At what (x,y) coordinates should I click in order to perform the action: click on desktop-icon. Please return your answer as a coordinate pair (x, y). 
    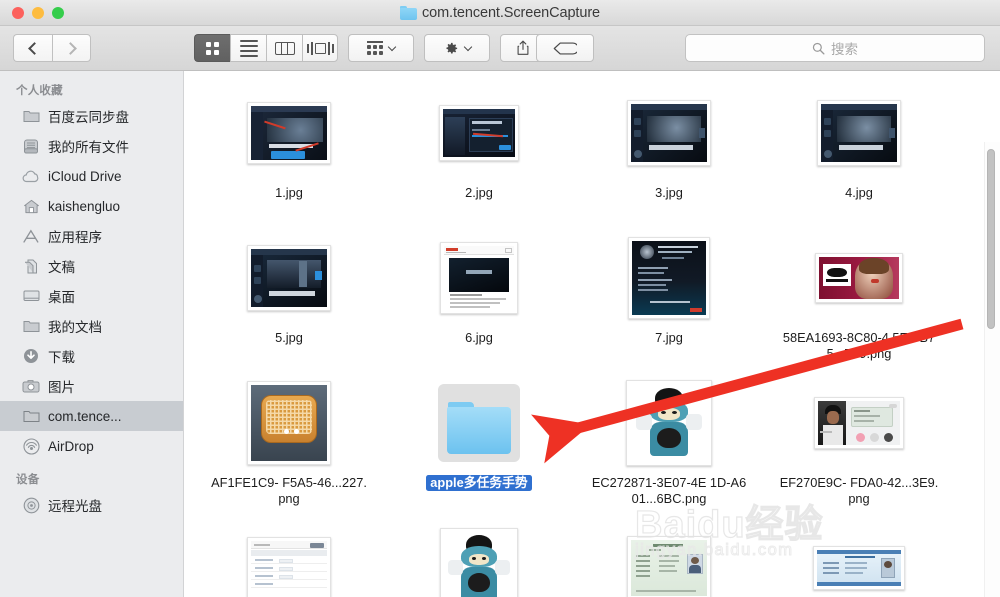
    Looking at the image, I should click on (31, 296).